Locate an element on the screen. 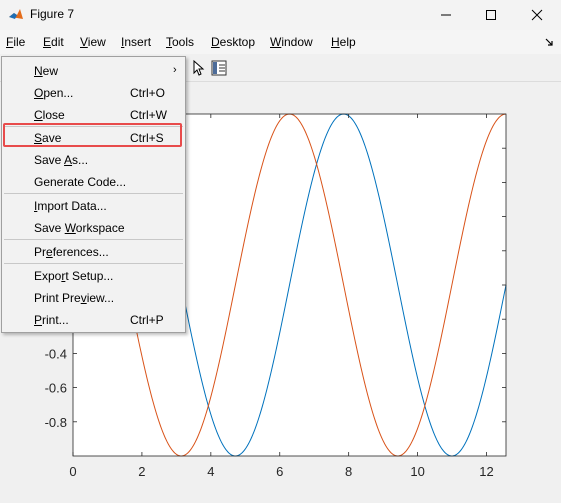 The width and height of the screenshot is (561, 503). x-tick-label: 0 is located at coordinates (72, 471).